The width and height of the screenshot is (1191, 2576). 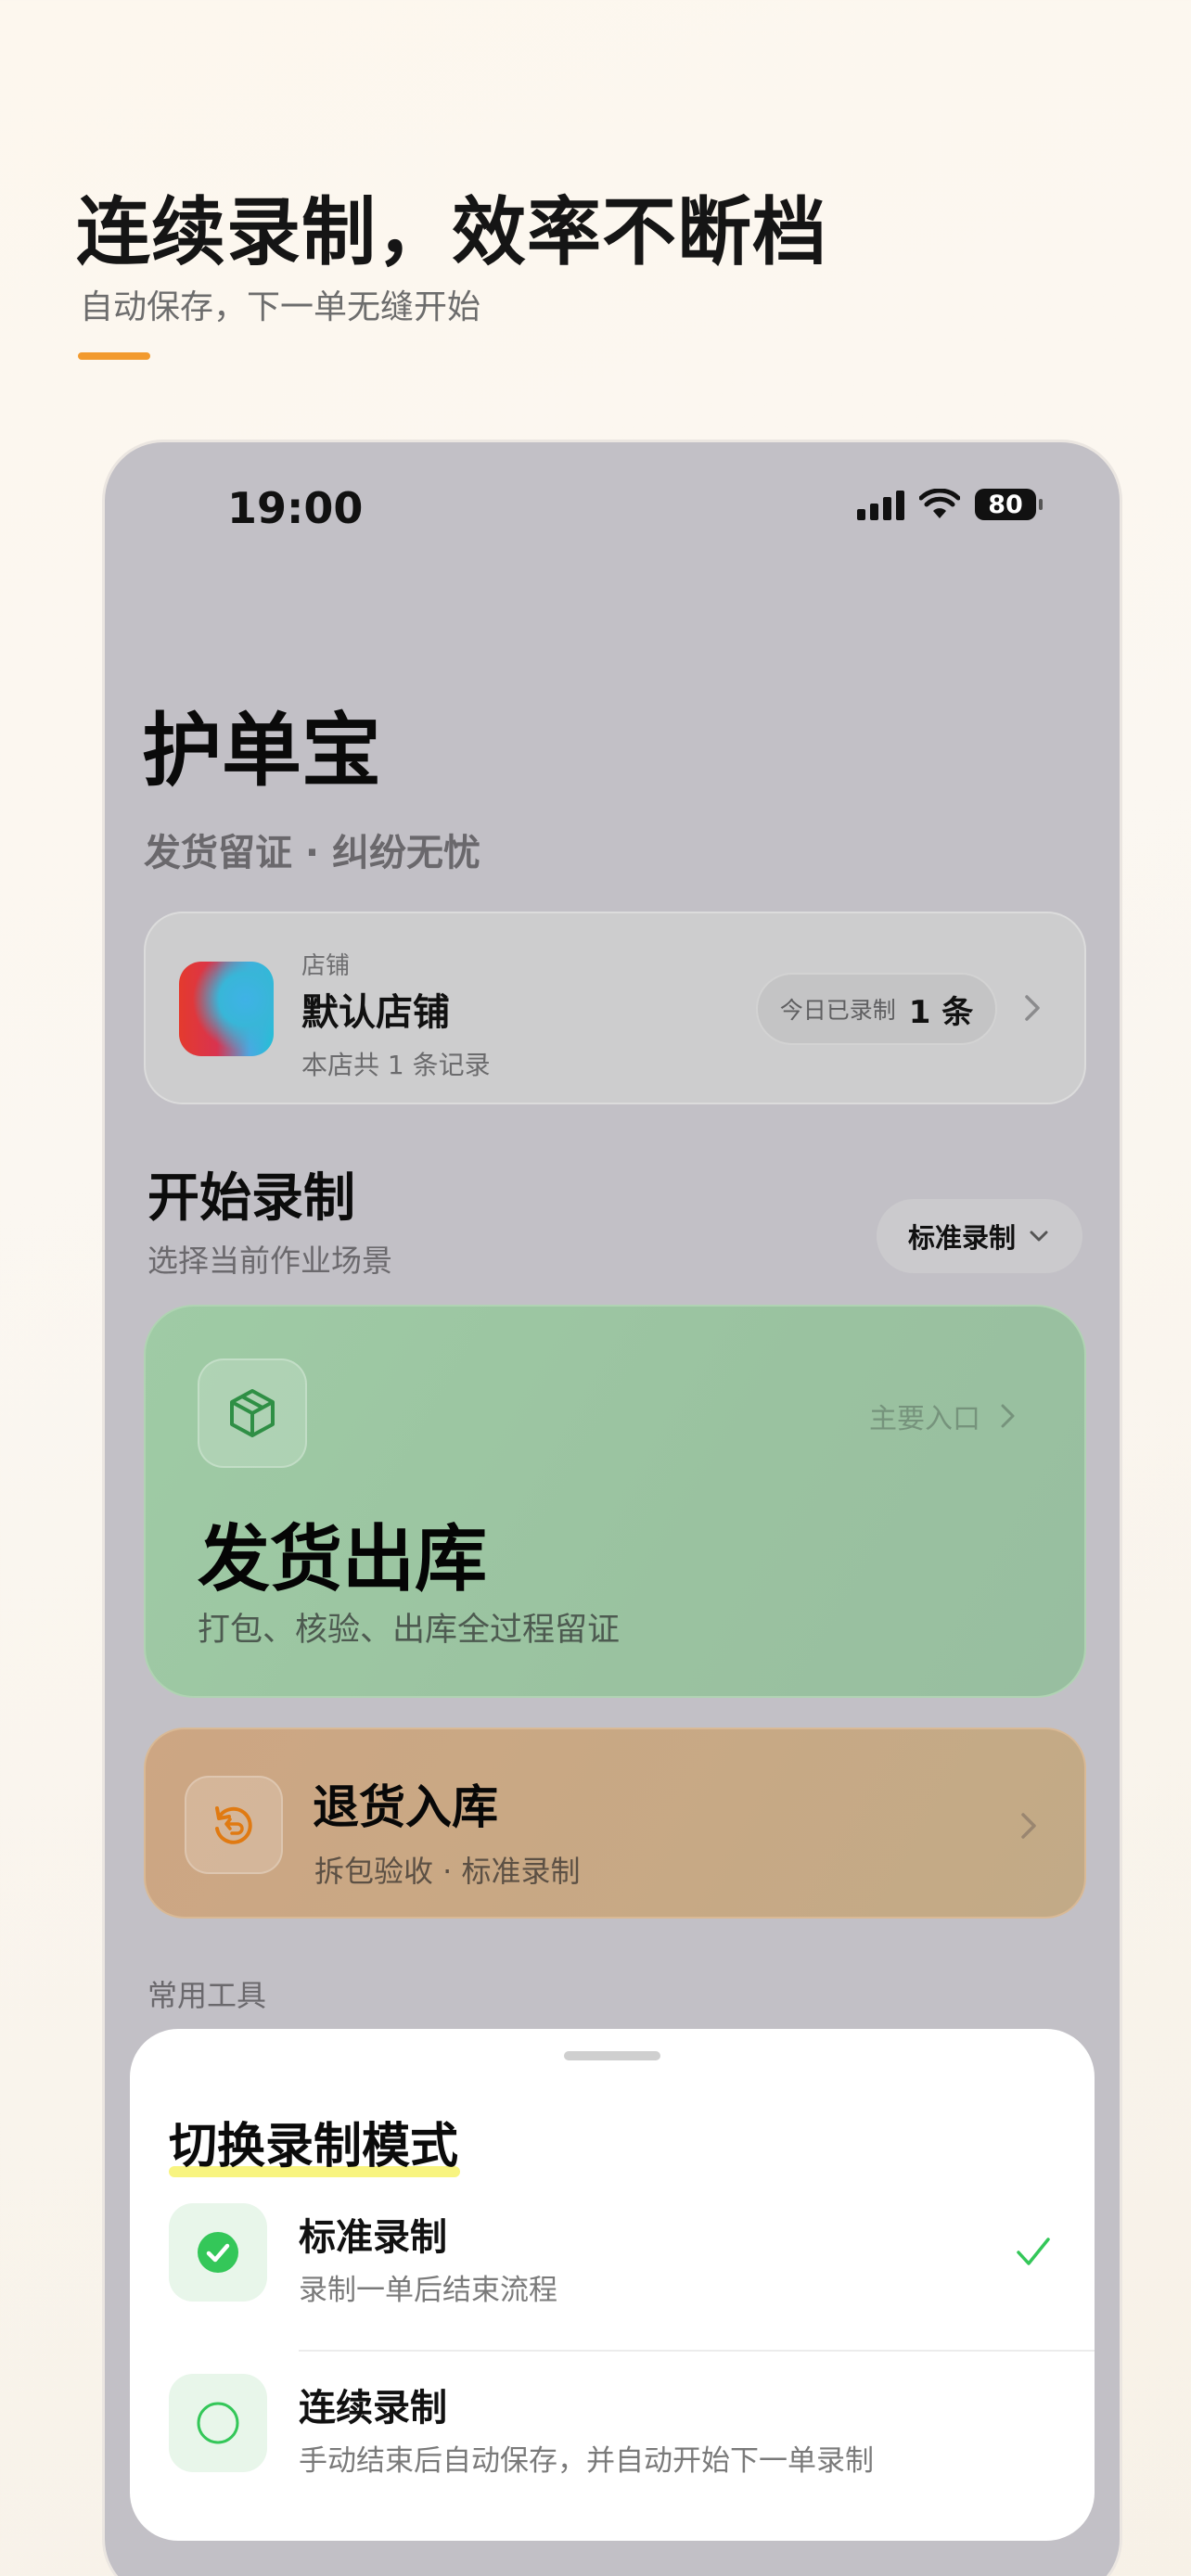 What do you see at coordinates (326, 966) in the screenshot?
I see `store-kicker: 店铺` at bounding box center [326, 966].